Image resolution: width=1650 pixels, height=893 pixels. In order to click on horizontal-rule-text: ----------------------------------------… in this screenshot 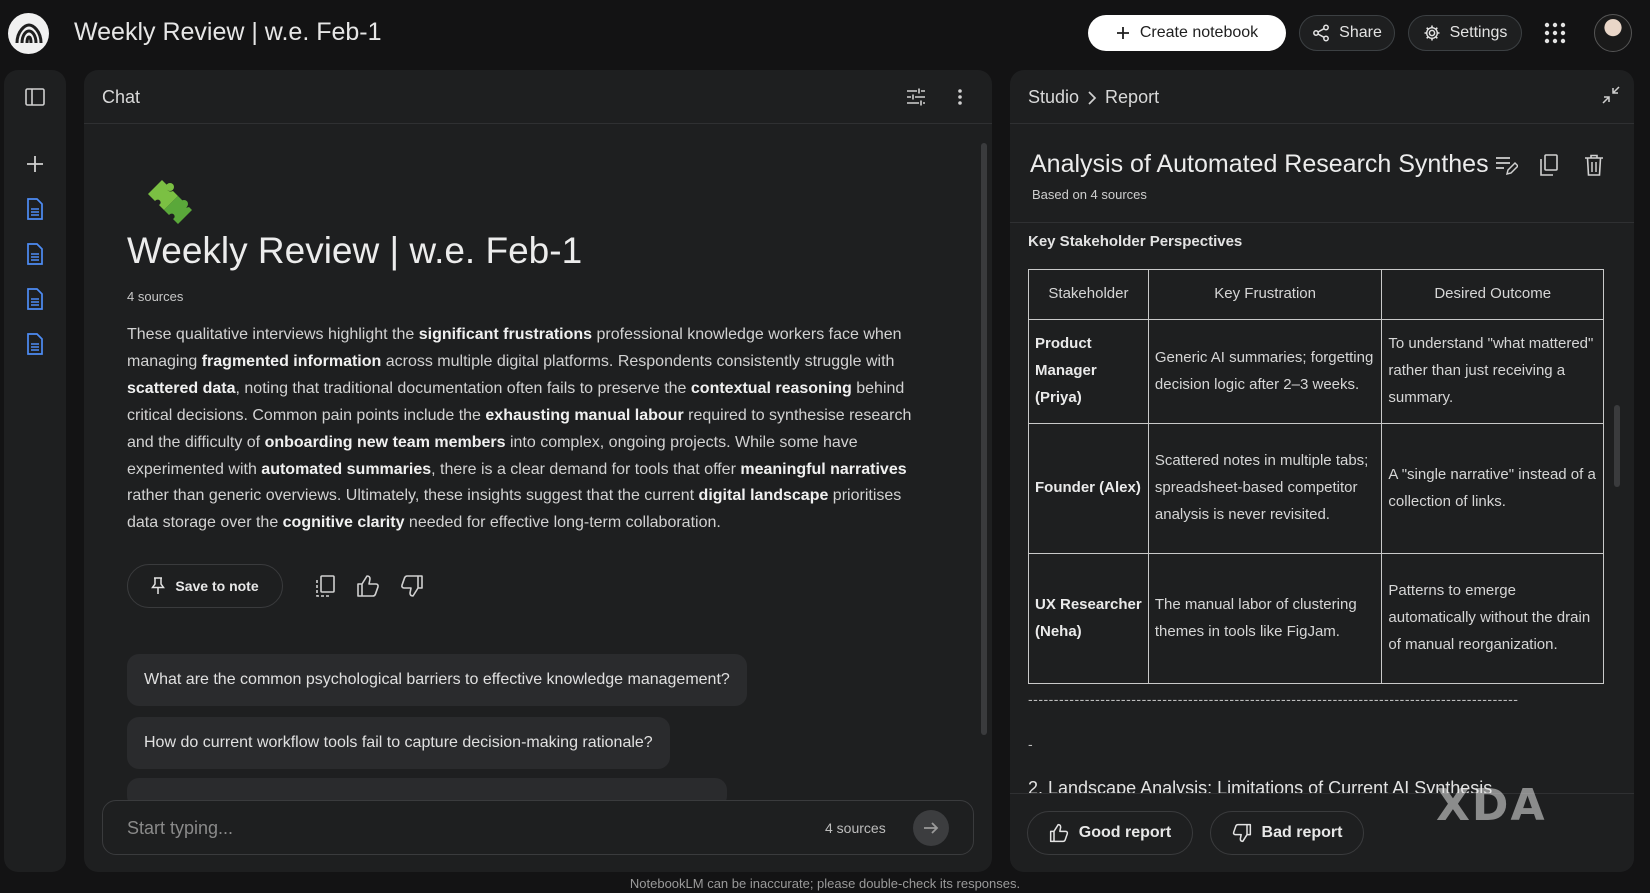, I will do `click(1273, 699)`.